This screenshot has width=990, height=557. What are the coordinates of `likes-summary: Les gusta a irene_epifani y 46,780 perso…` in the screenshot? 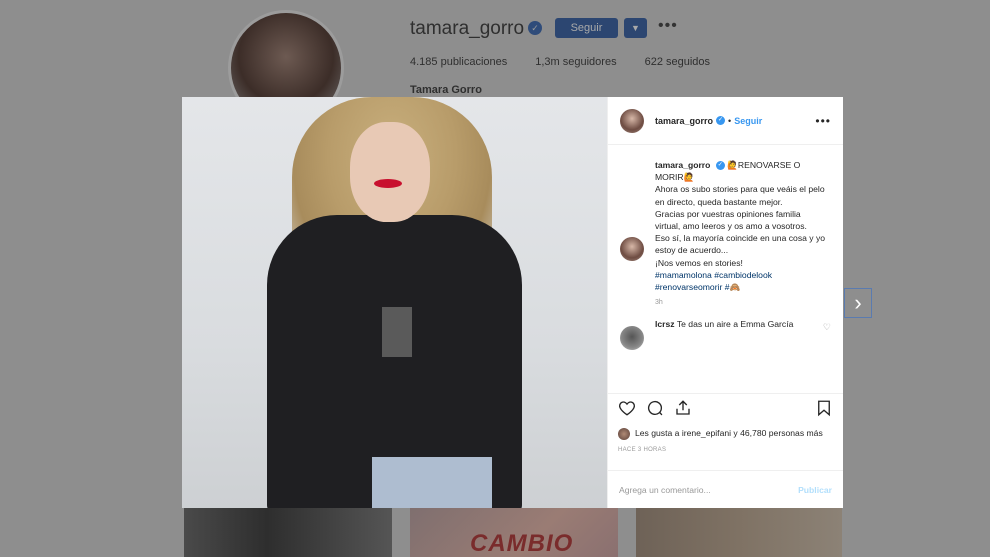 It's located at (725, 433).